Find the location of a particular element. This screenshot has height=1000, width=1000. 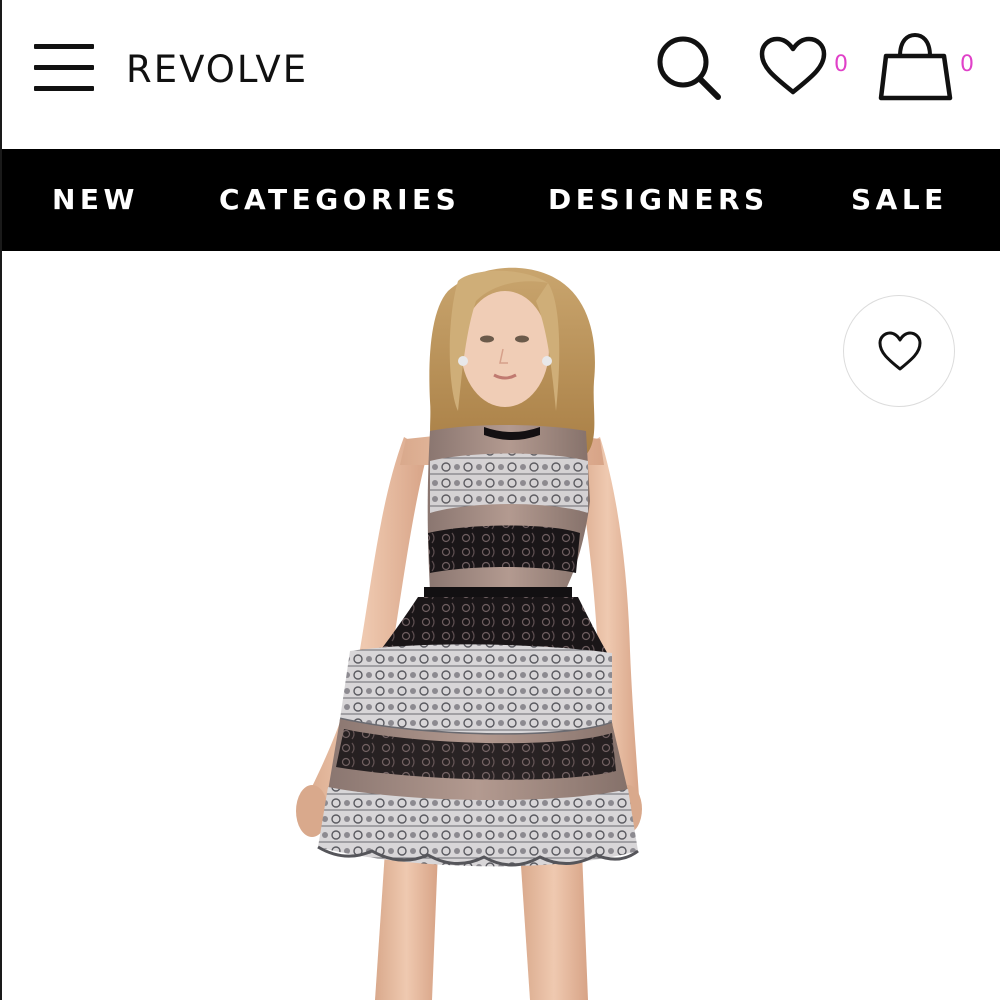

nav-designers: DESIGNERS is located at coordinates (658, 200).